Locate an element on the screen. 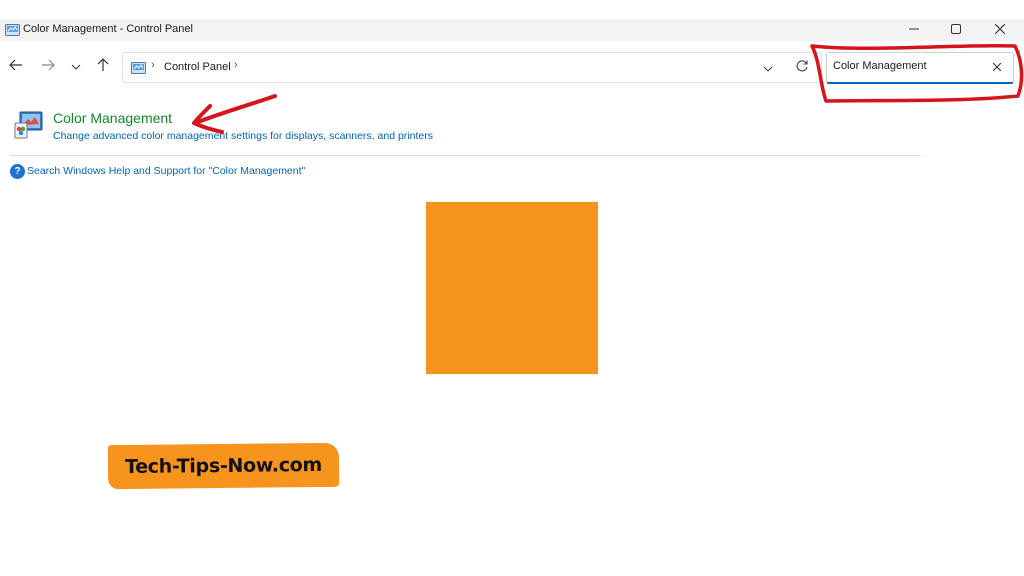 Image resolution: width=1024 pixels, height=576 pixels. forward-button is located at coordinates (48, 67).